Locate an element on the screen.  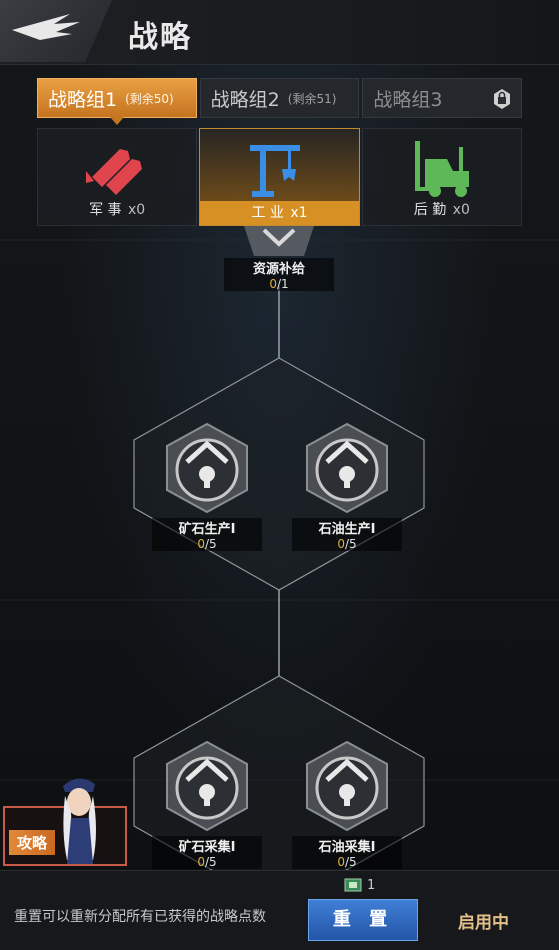
node-progress: 0/1 is located at coordinates (279, 284).